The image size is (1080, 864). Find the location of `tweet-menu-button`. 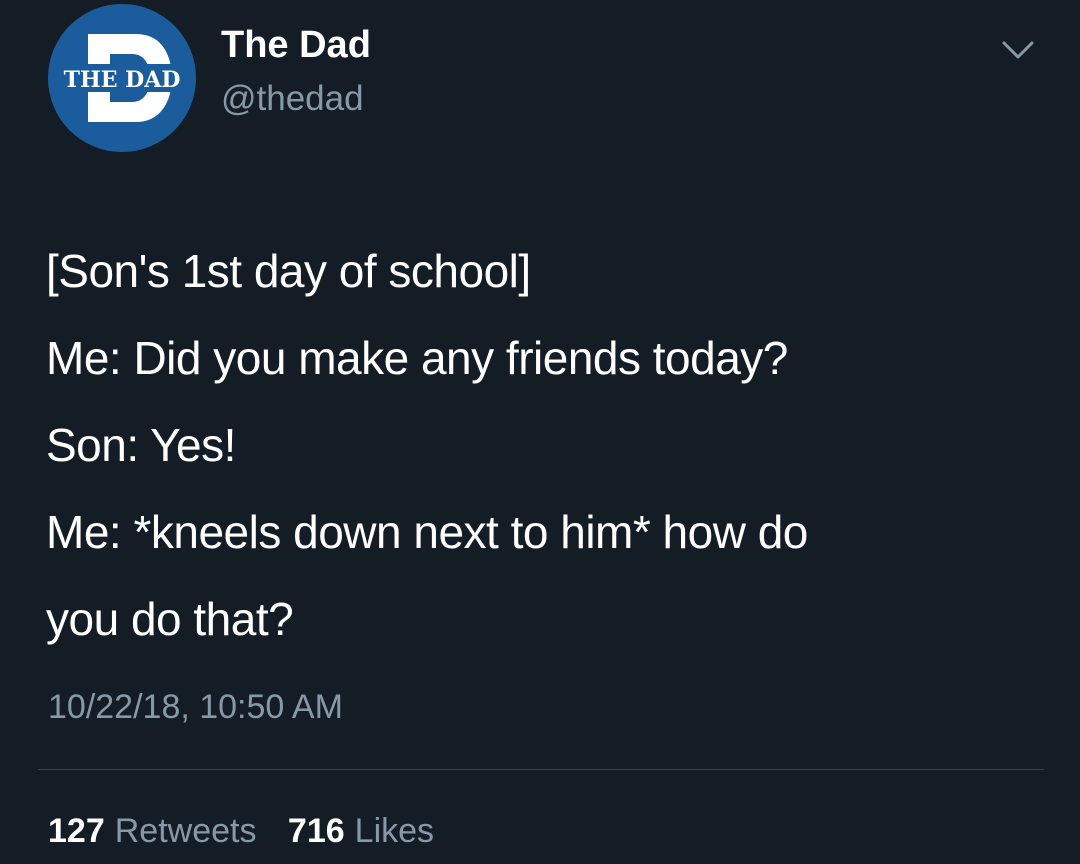

tweet-menu-button is located at coordinates (1018, 50).